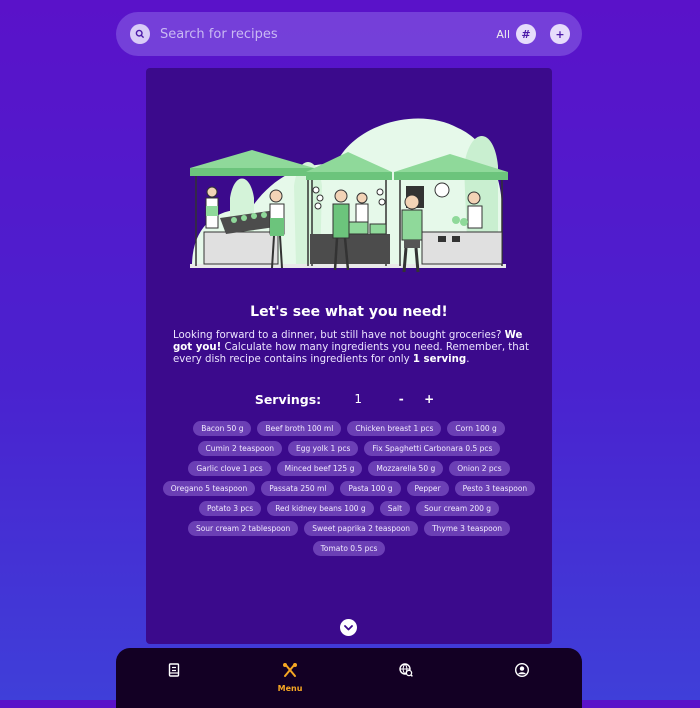 Image resolution: width=700 pixels, height=708 pixels. I want to click on ingredient-chip: Pasta 100 g, so click(370, 488).